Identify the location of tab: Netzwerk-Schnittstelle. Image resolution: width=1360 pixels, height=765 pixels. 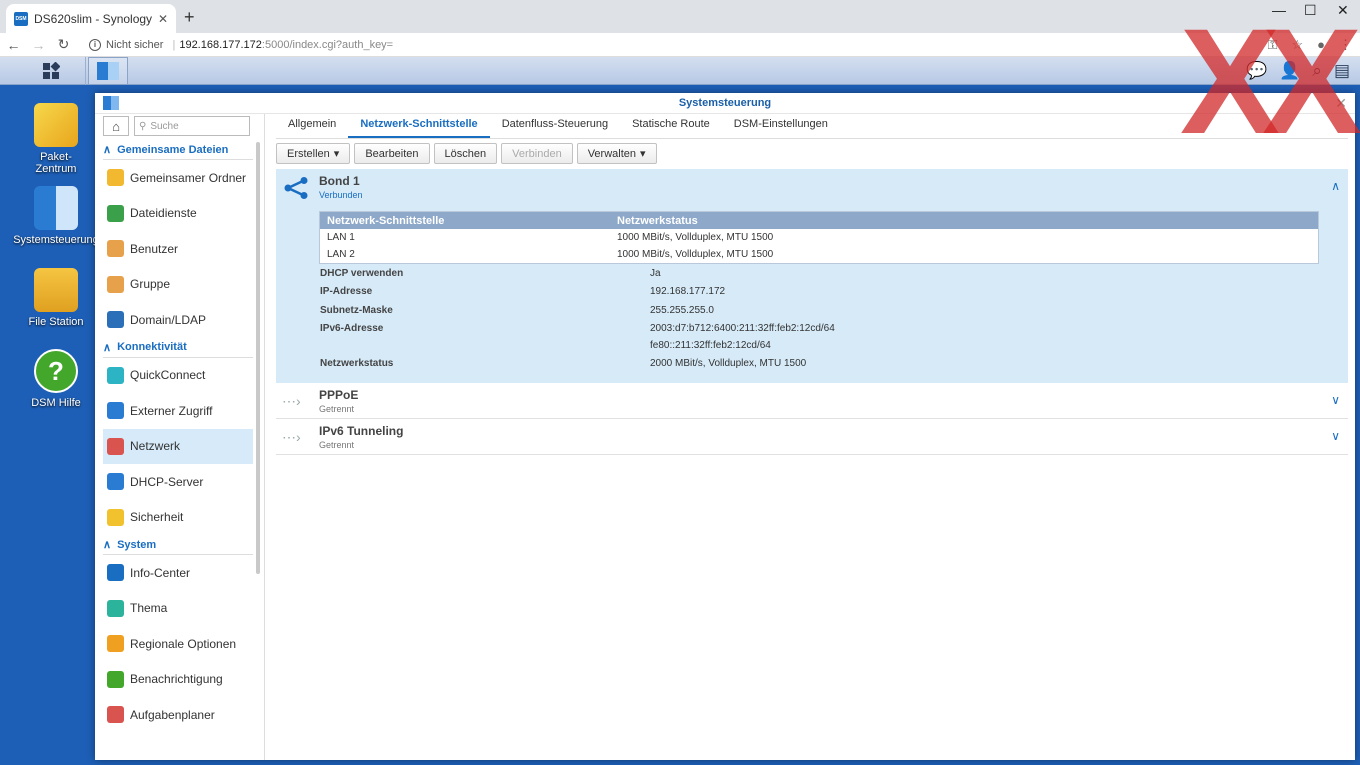
(419, 126).